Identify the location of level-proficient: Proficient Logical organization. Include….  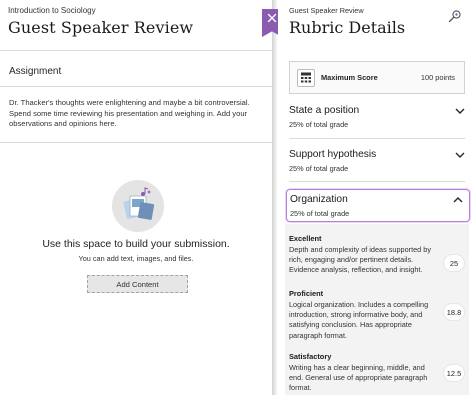
(378, 315).